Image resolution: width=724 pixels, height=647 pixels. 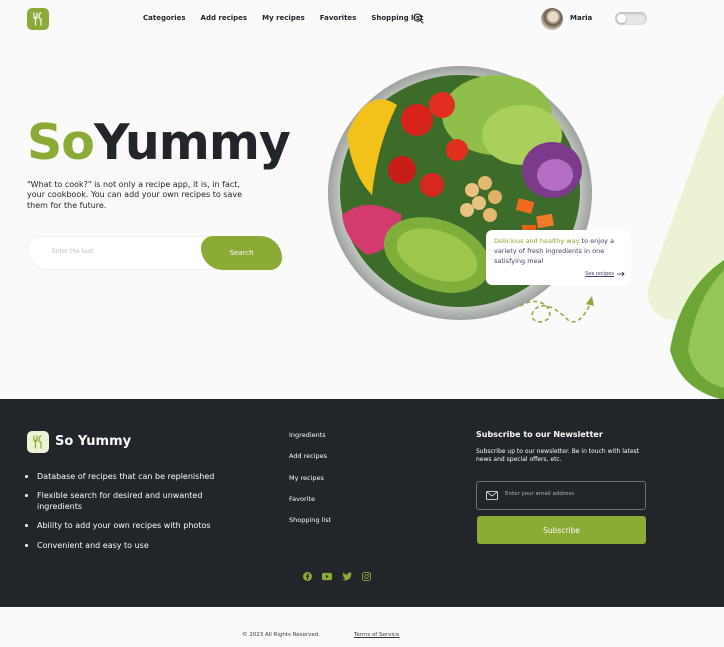 I want to click on footer-logo, so click(x=38, y=442).